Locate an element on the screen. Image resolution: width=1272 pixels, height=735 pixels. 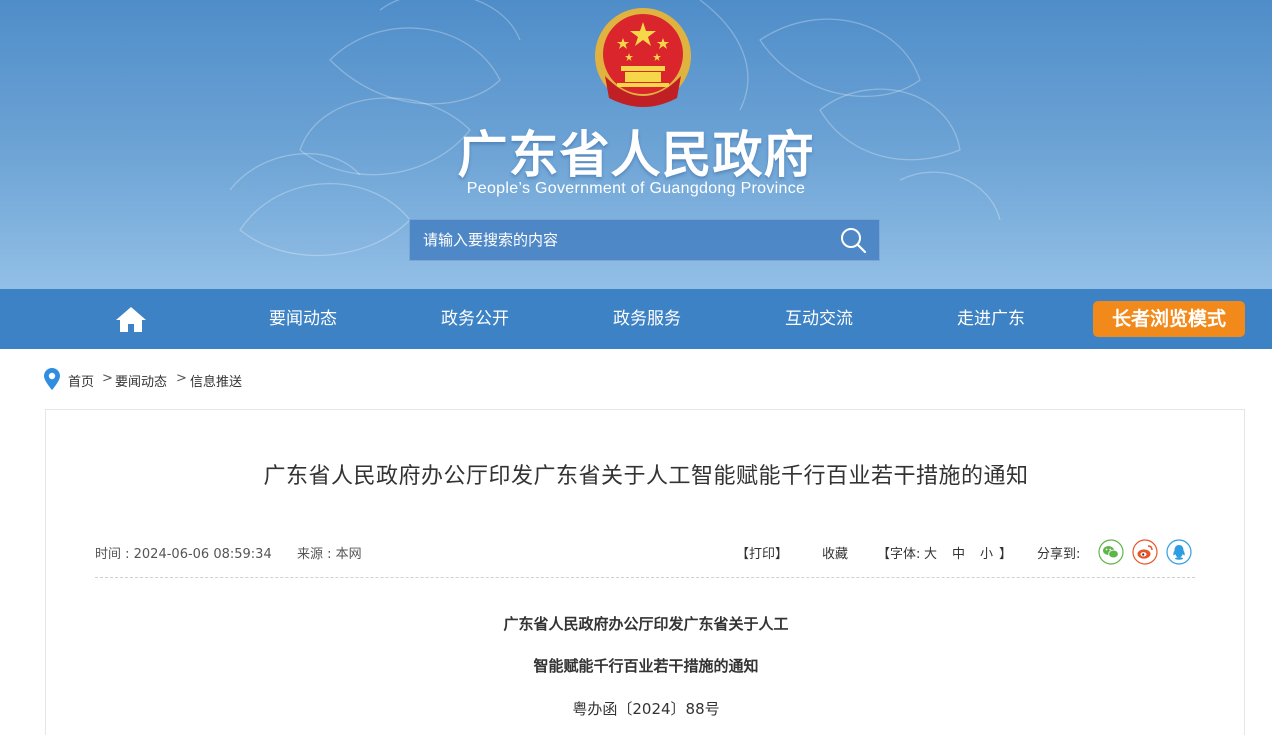
search-input is located at coordinates (615, 240).